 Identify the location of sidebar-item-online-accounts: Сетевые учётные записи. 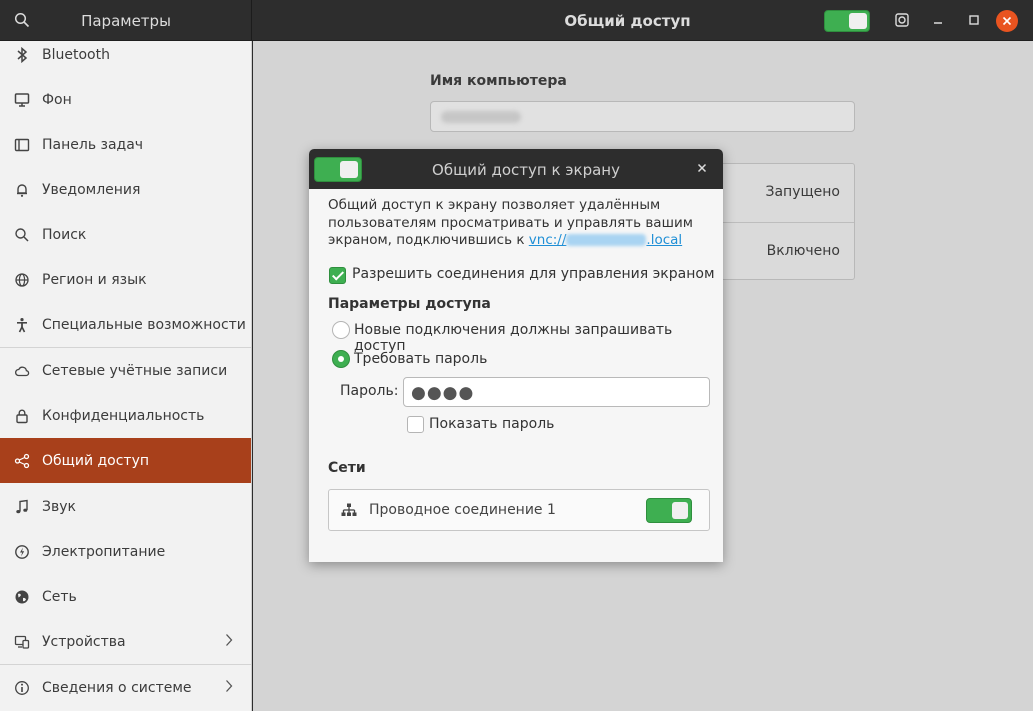
(125, 370).